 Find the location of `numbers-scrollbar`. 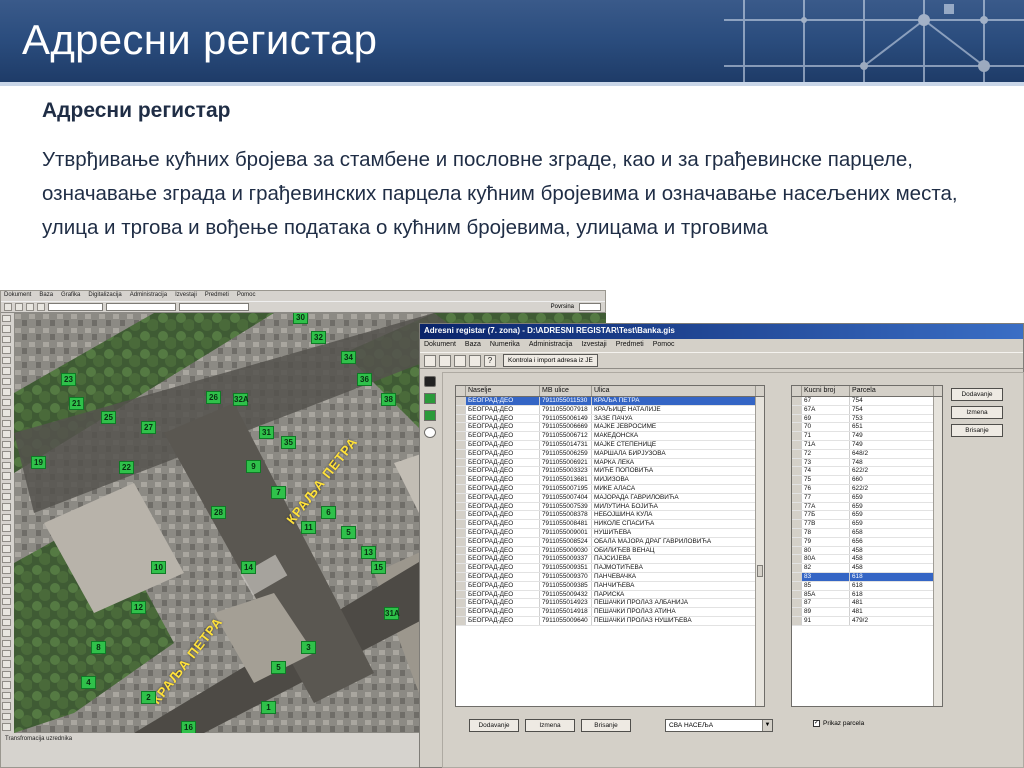

numbers-scrollbar is located at coordinates (937, 551).